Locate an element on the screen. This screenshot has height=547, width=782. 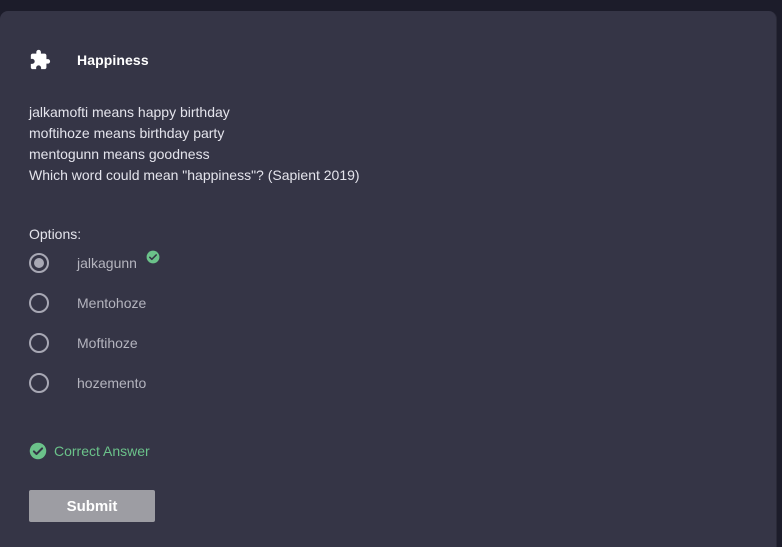
option-mentohoze: Mentohoze is located at coordinates (87, 303).